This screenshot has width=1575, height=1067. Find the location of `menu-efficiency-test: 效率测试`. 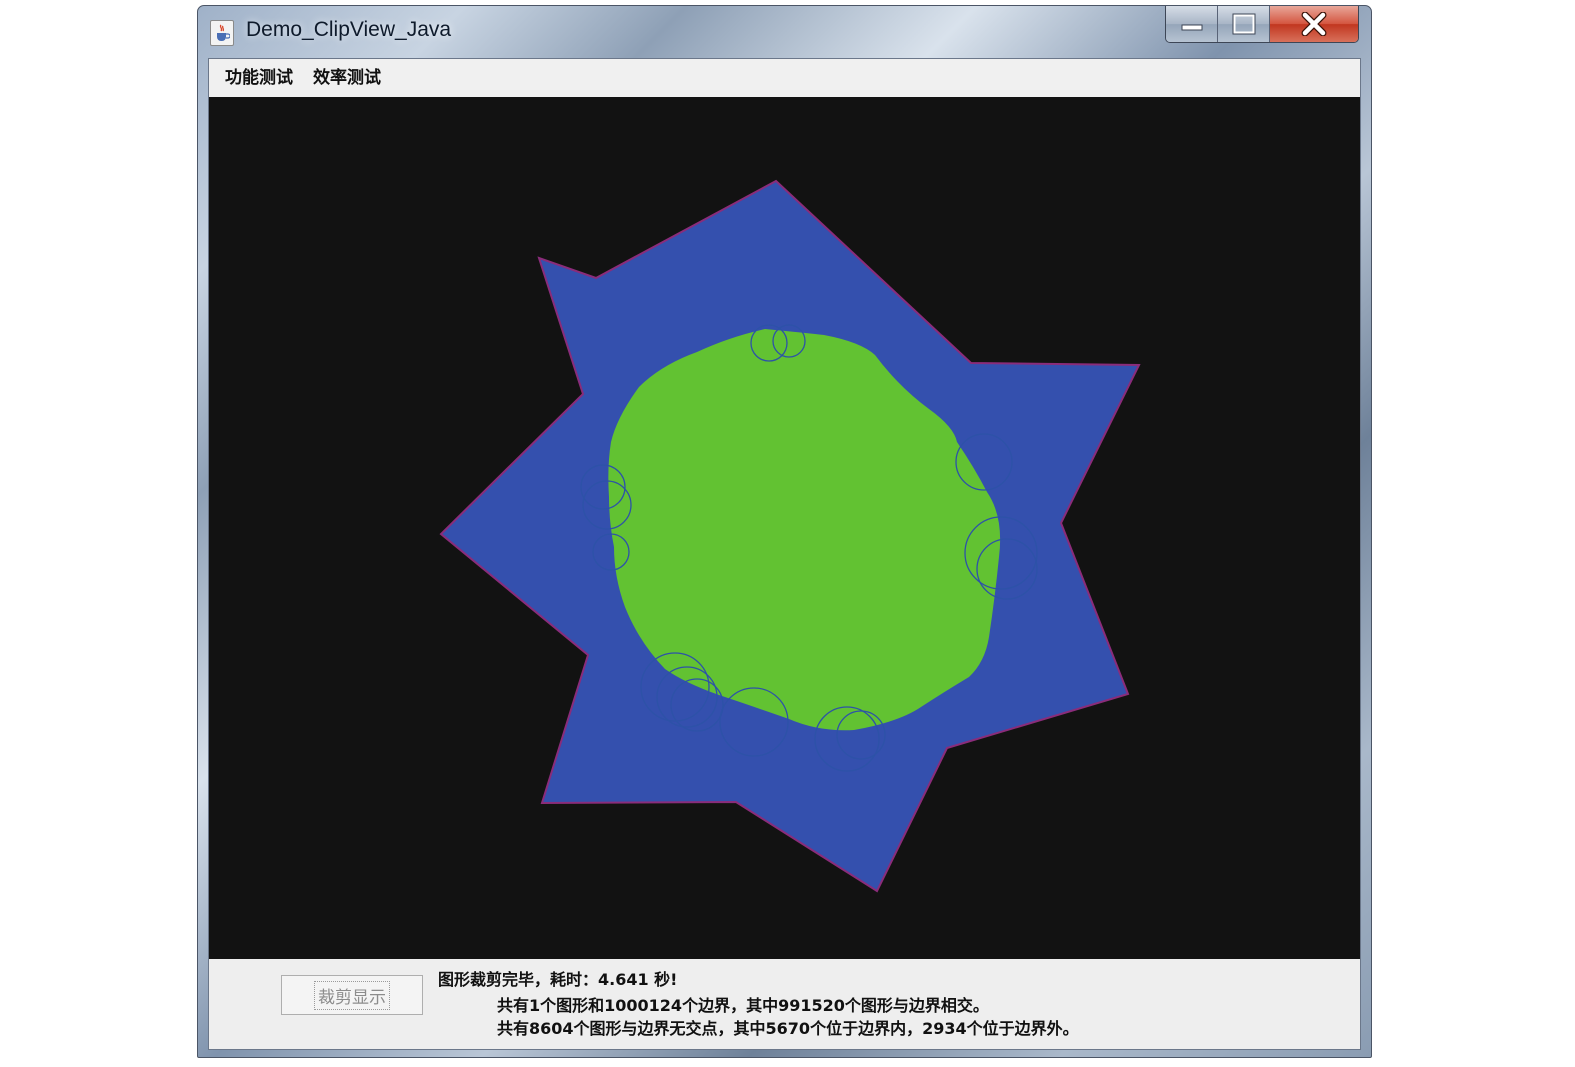

menu-efficiency-test: 效率测试 is located at coordinates (347, 78).